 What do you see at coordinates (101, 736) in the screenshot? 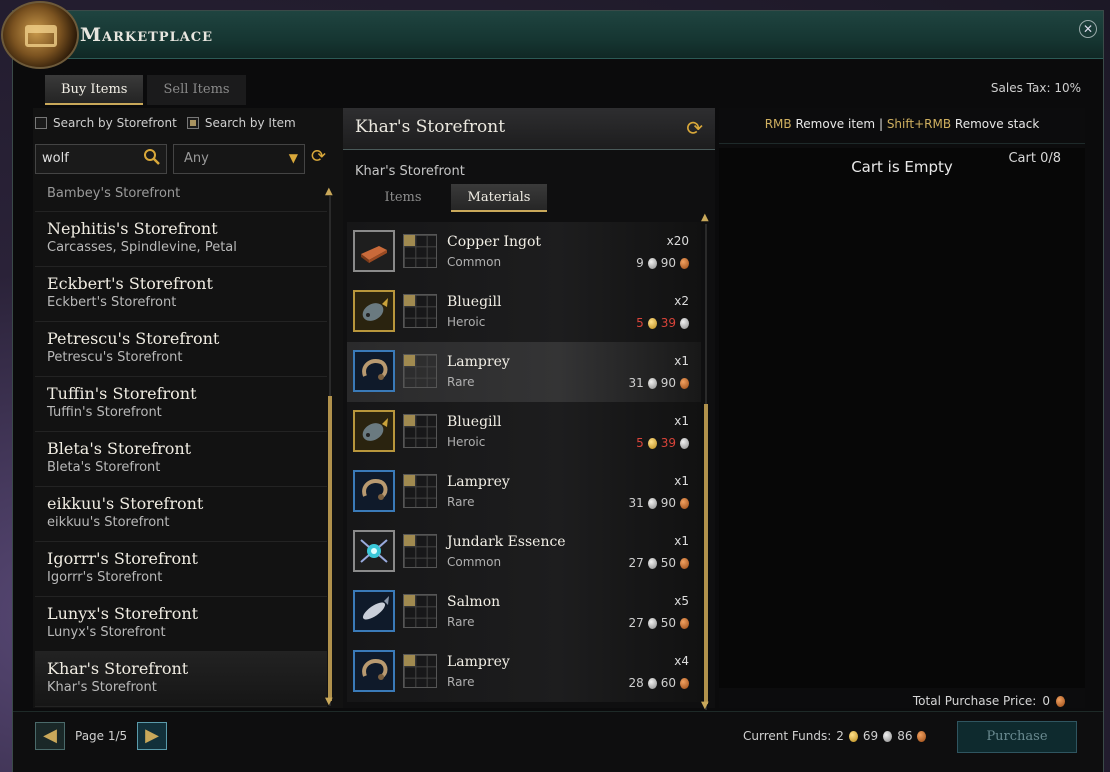
I see `page-indicator: Page 1/5` at bounding box center [101, 736].